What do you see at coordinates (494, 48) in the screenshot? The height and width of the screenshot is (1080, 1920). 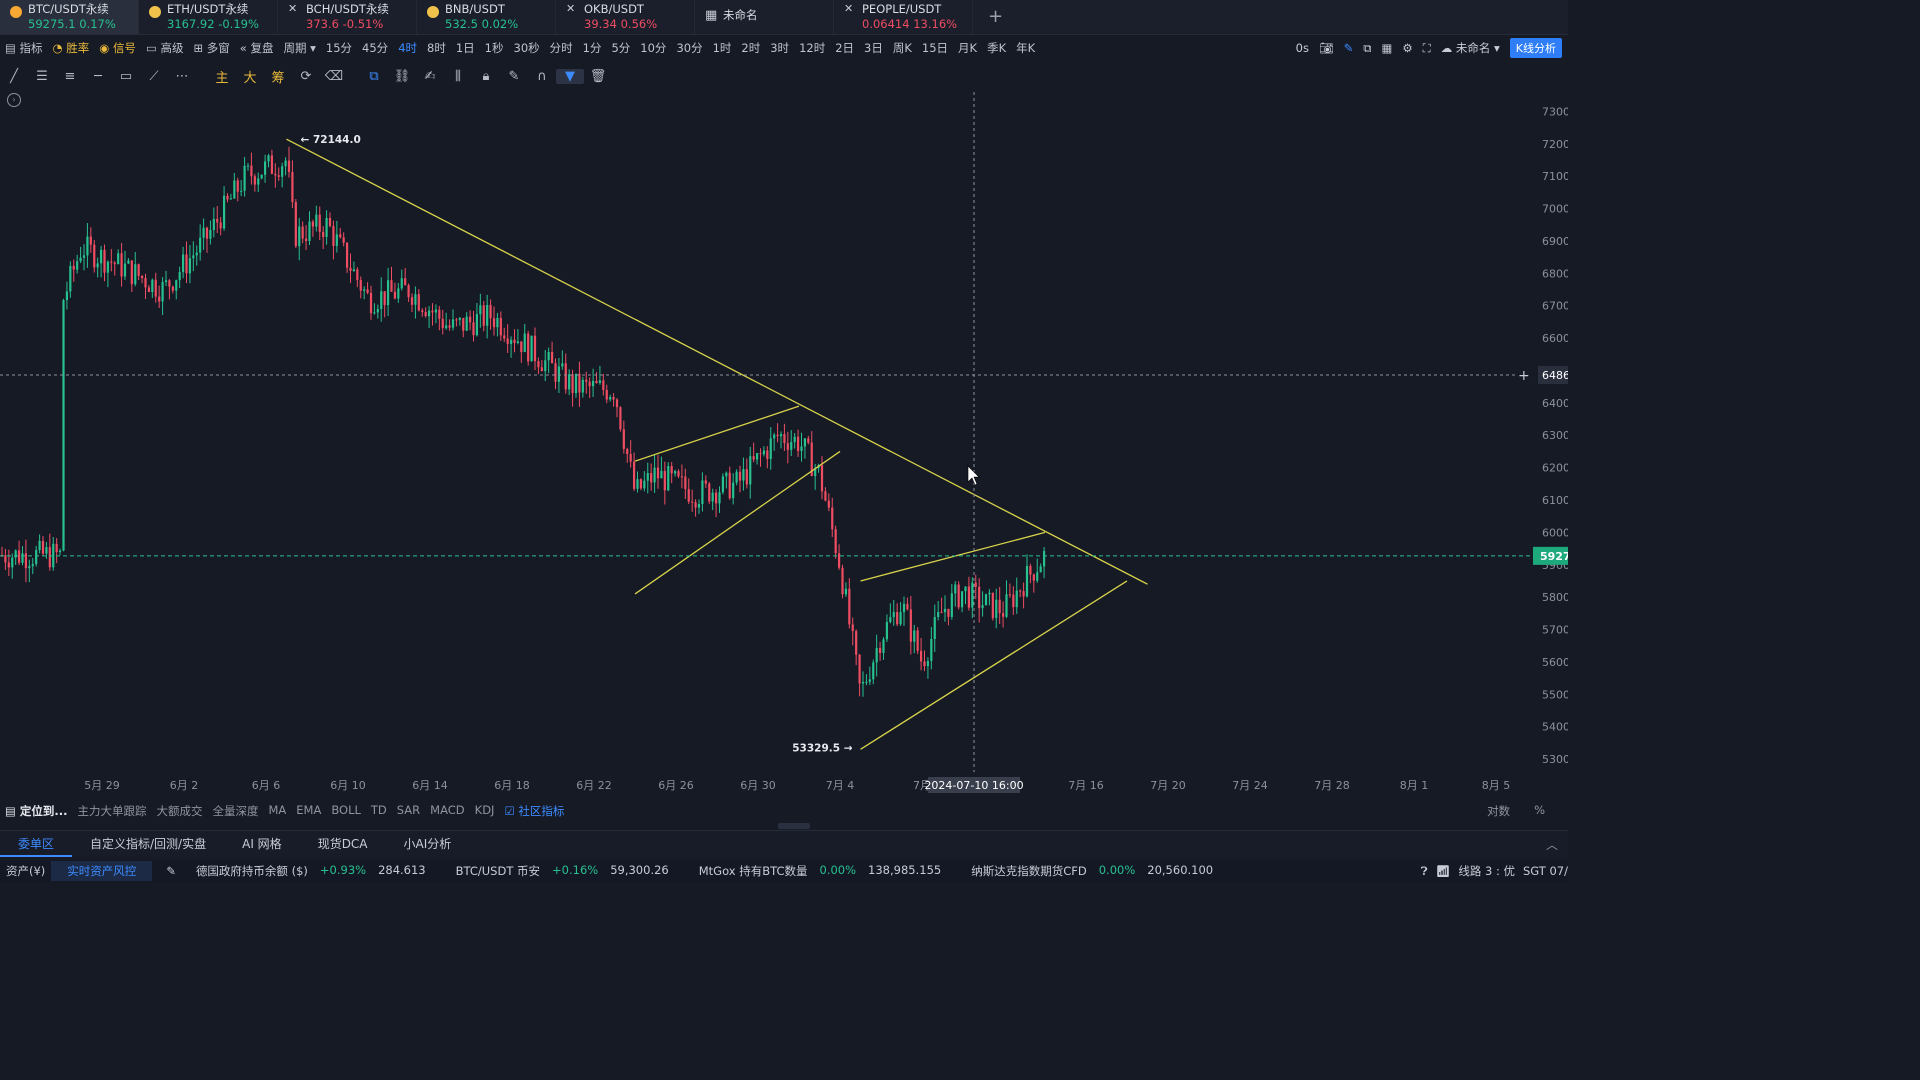 I see `period-5: 1秒` at bounding box center [494, 48].